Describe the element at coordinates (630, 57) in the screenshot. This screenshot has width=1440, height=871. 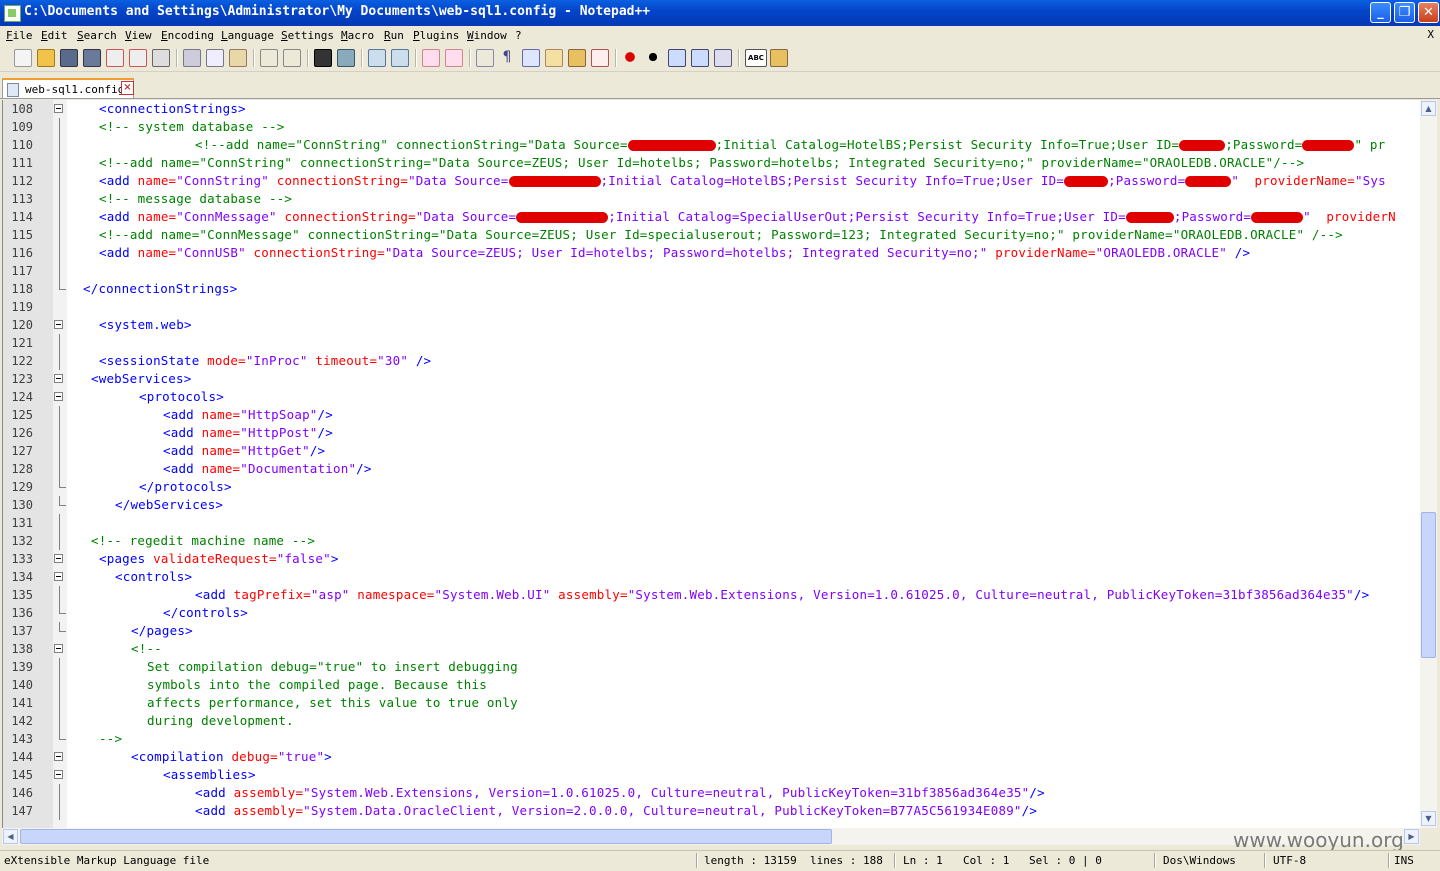
I see `record-macro-icon` at that location.